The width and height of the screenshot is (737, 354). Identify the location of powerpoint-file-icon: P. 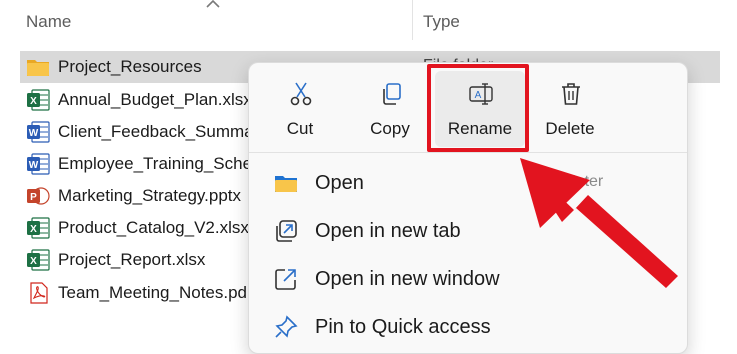
(38, 196).